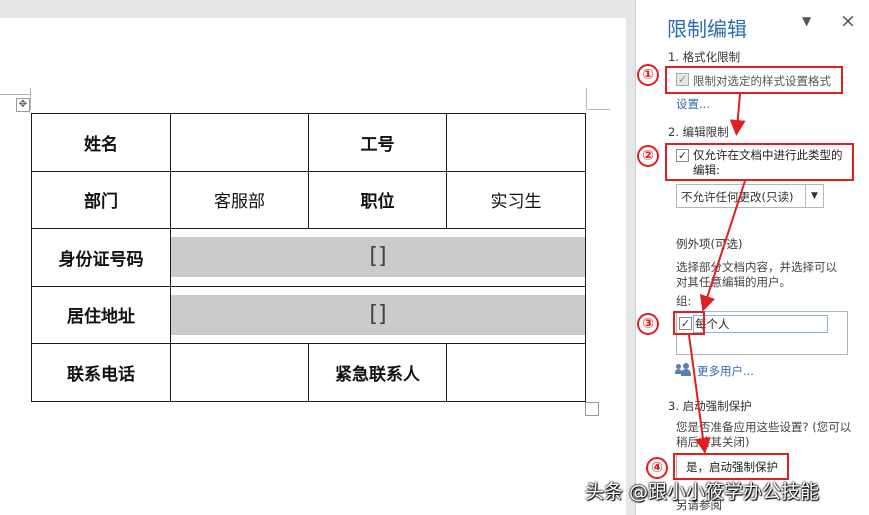 Image resolution: width=869 pixels, height=515 pixels. What do you see at coordinates (516, 199) in the screenshot?
I see `table-cell: 实习生` at bounding box center [516, 199].